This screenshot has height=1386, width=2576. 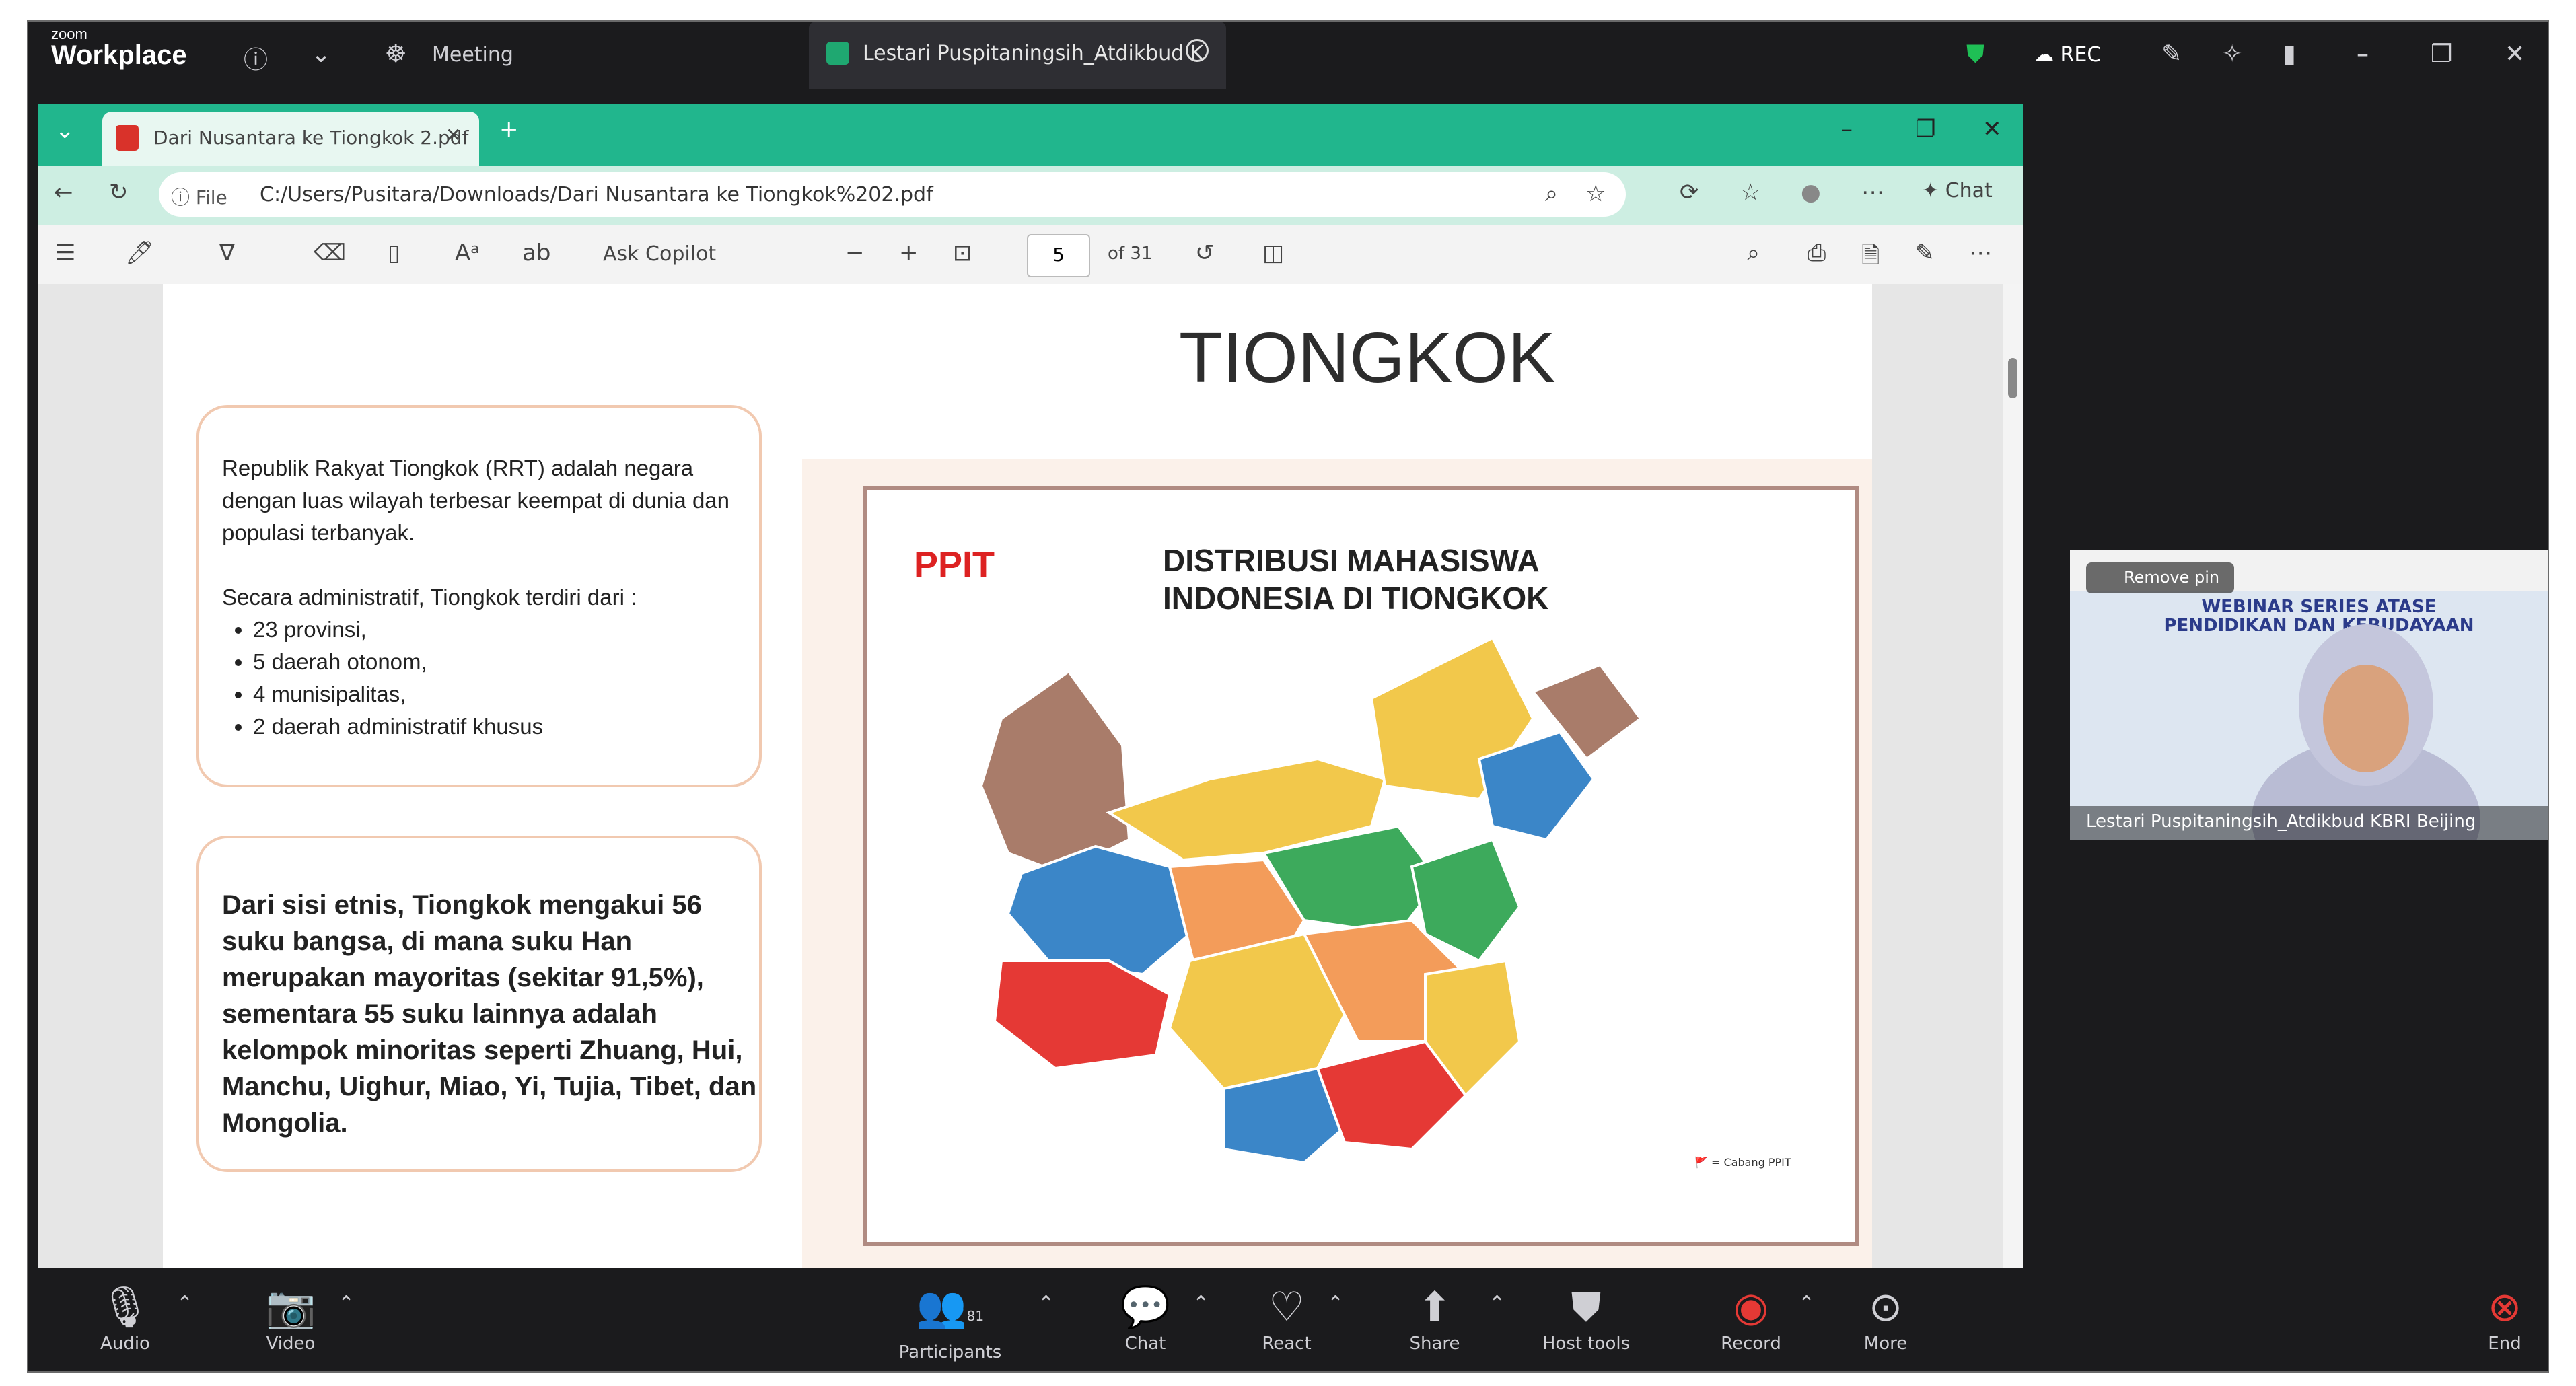 I want to click on share-chevron-icon: ⌃, so click(x=1497, y=1303).